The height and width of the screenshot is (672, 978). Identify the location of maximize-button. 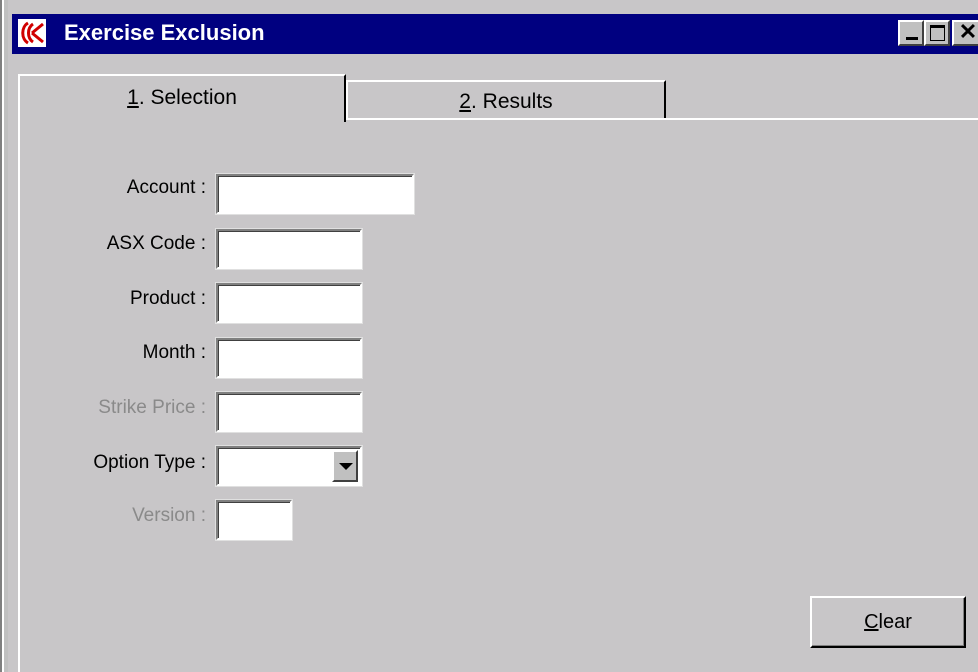
(937, 33).